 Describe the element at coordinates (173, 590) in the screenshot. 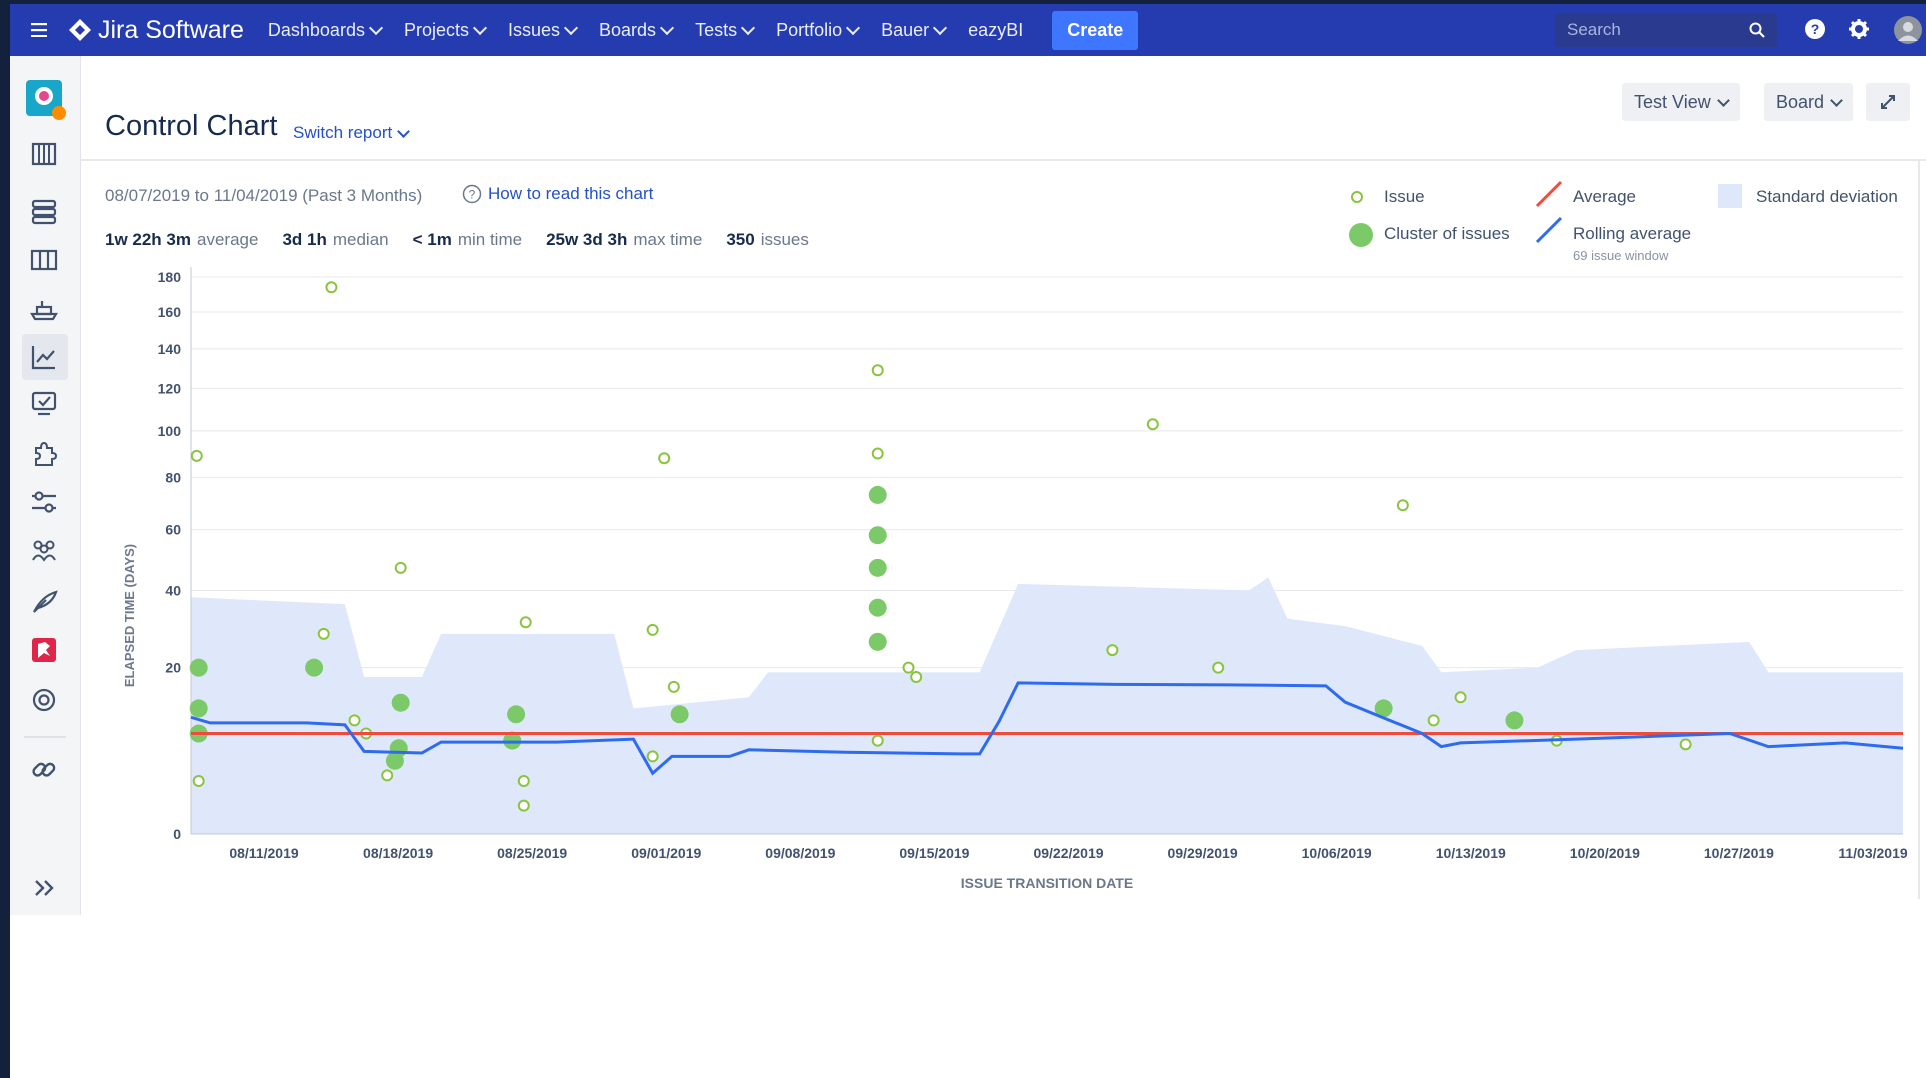

I see `y-tick-label: 40` at that location.